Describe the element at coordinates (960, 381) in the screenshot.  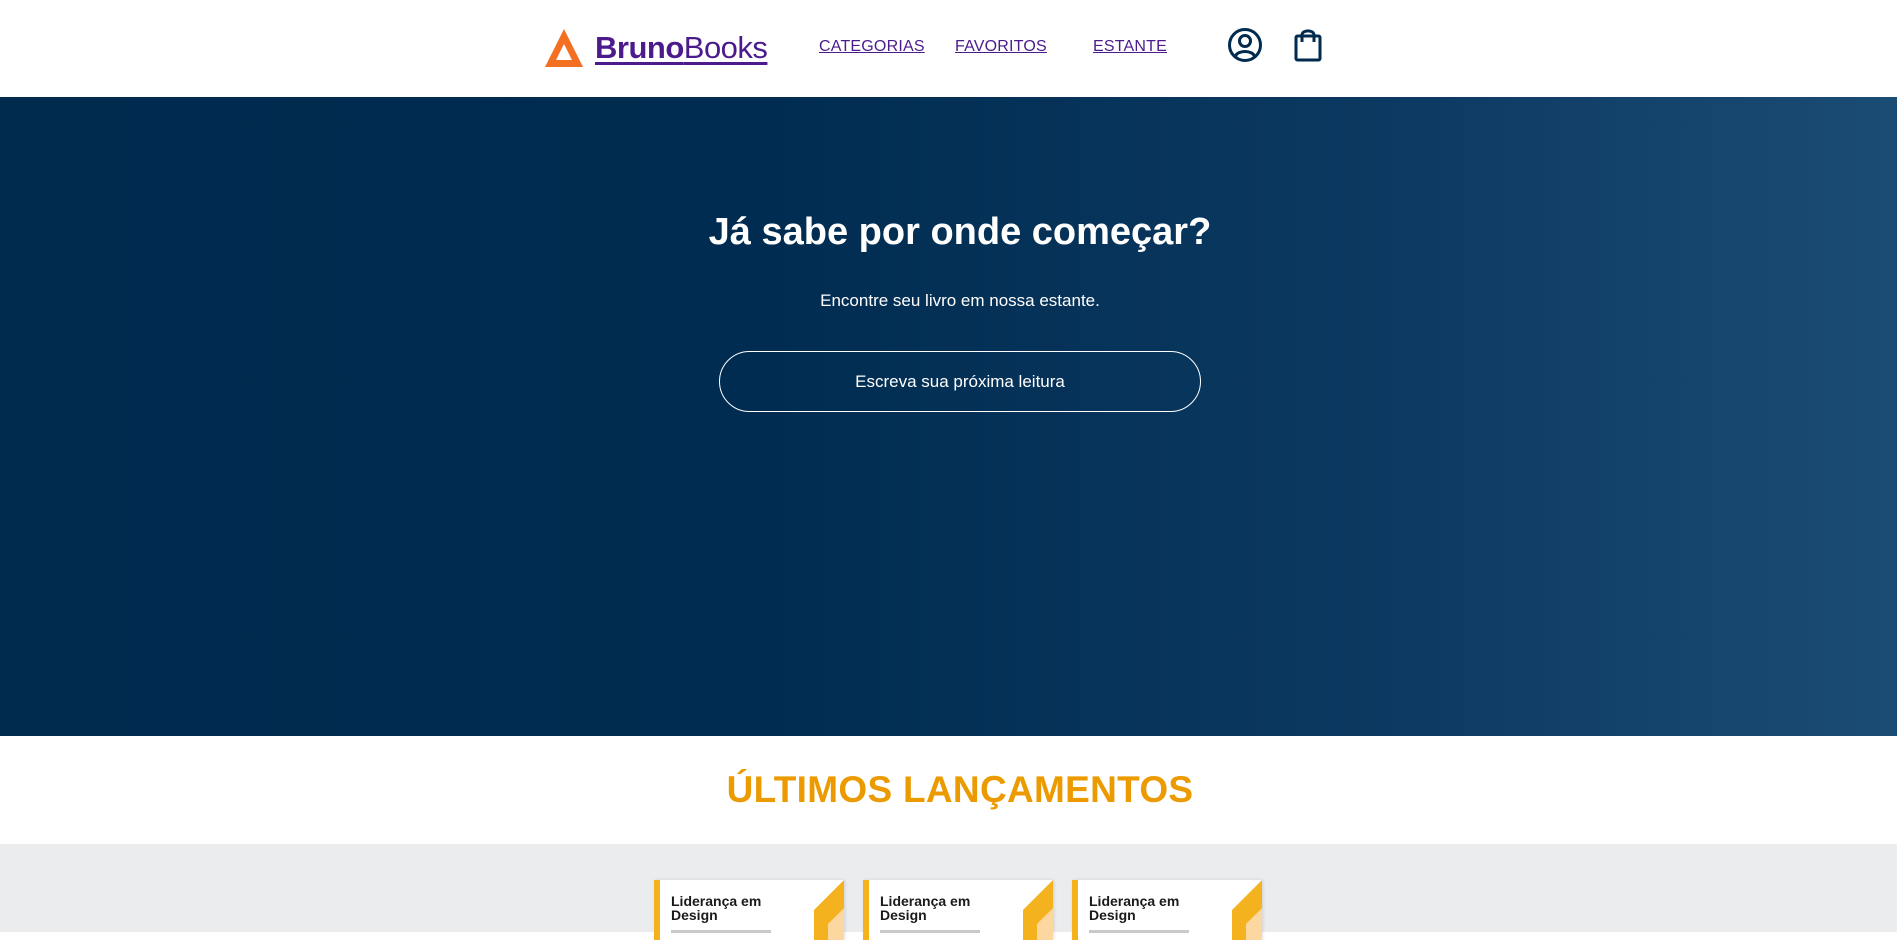
I see `search-input` at that location.